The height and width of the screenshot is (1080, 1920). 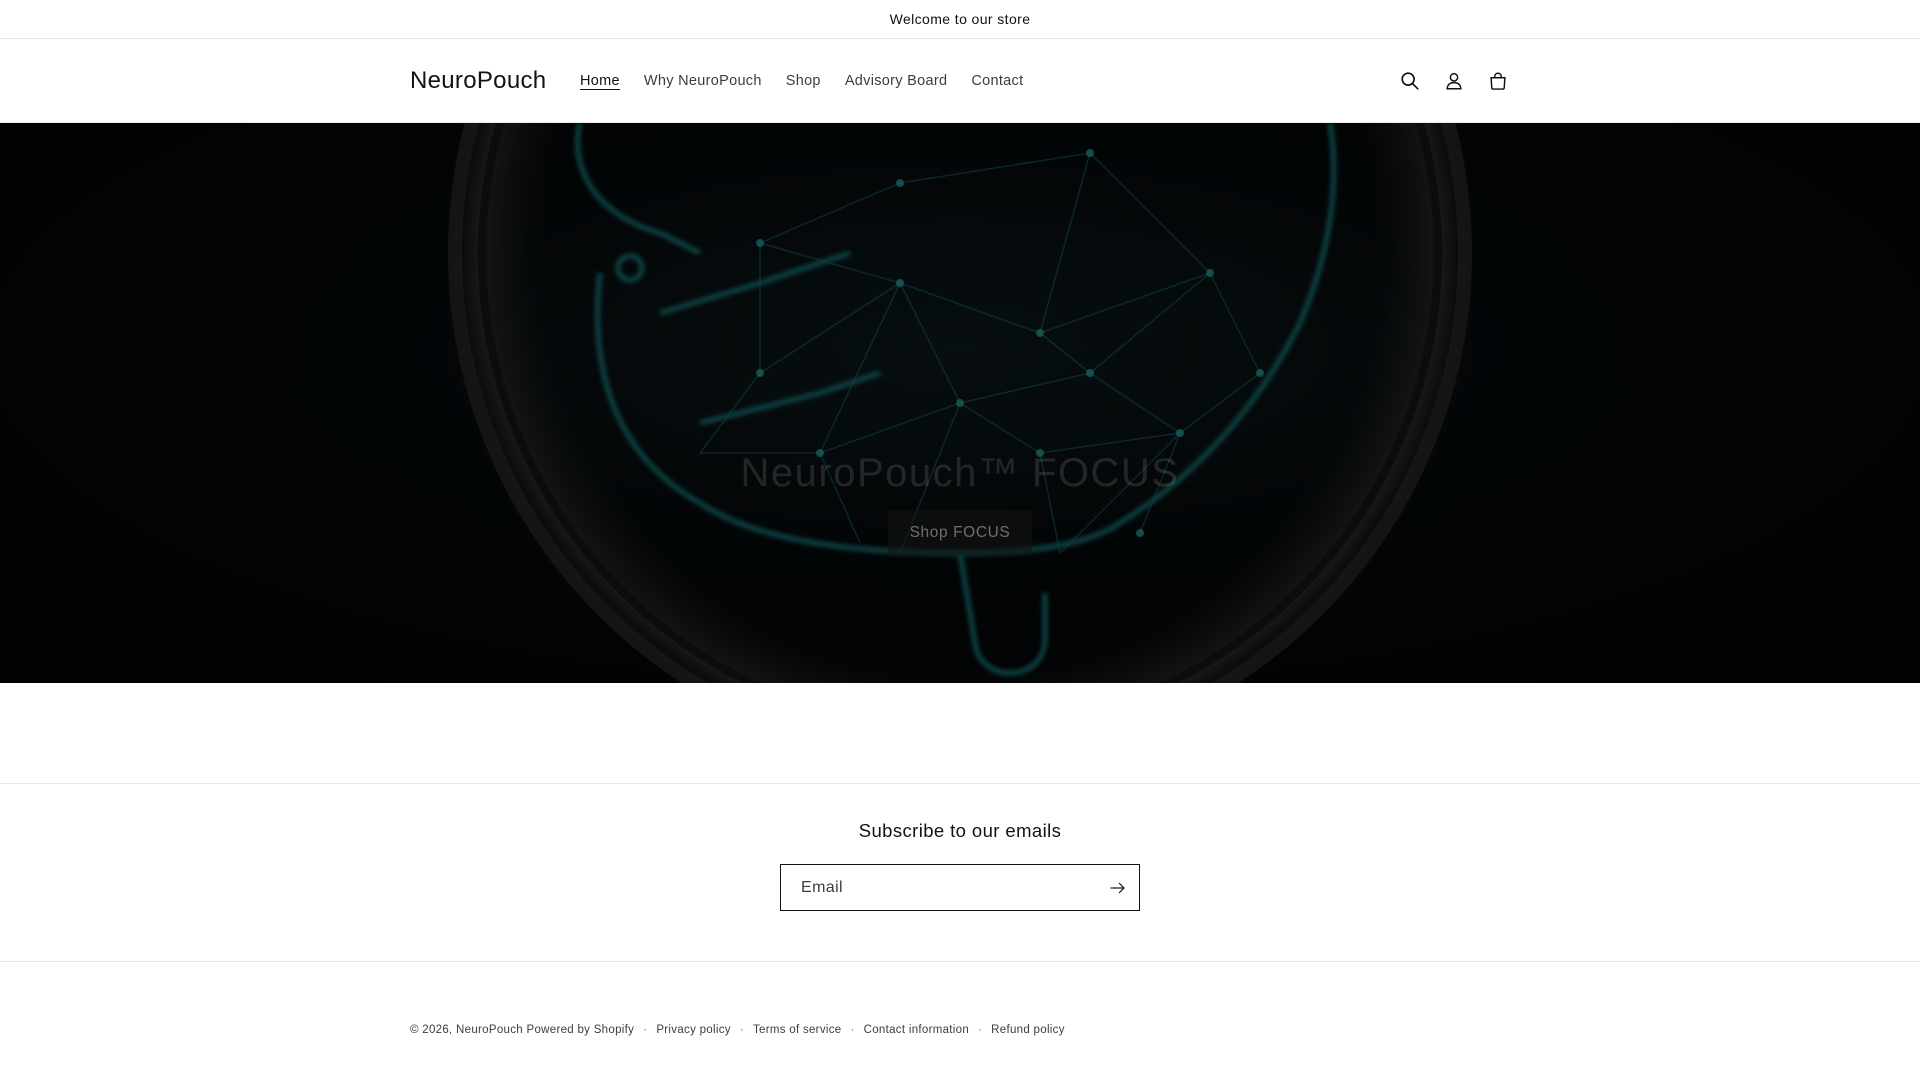 What do you see at coordinates (960, 533) in the screenshot?
I see `shop-focus-button: Shop FOCUS` at bounding box center [960, 533].